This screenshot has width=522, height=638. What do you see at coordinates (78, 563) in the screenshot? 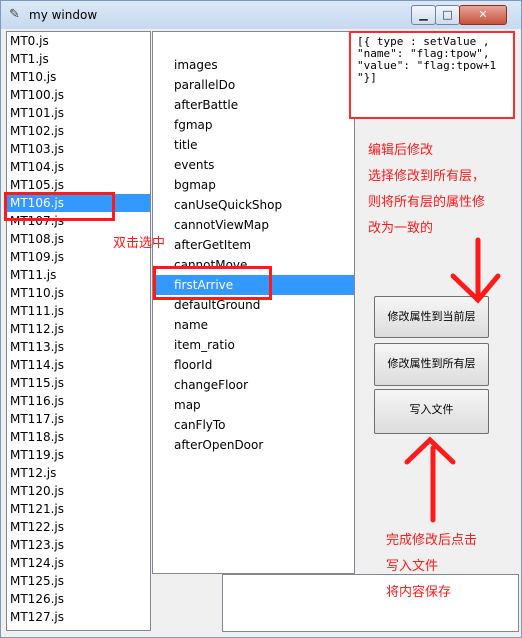
I see `file-list-item: MT124.js` at bounding box center [78, 563].